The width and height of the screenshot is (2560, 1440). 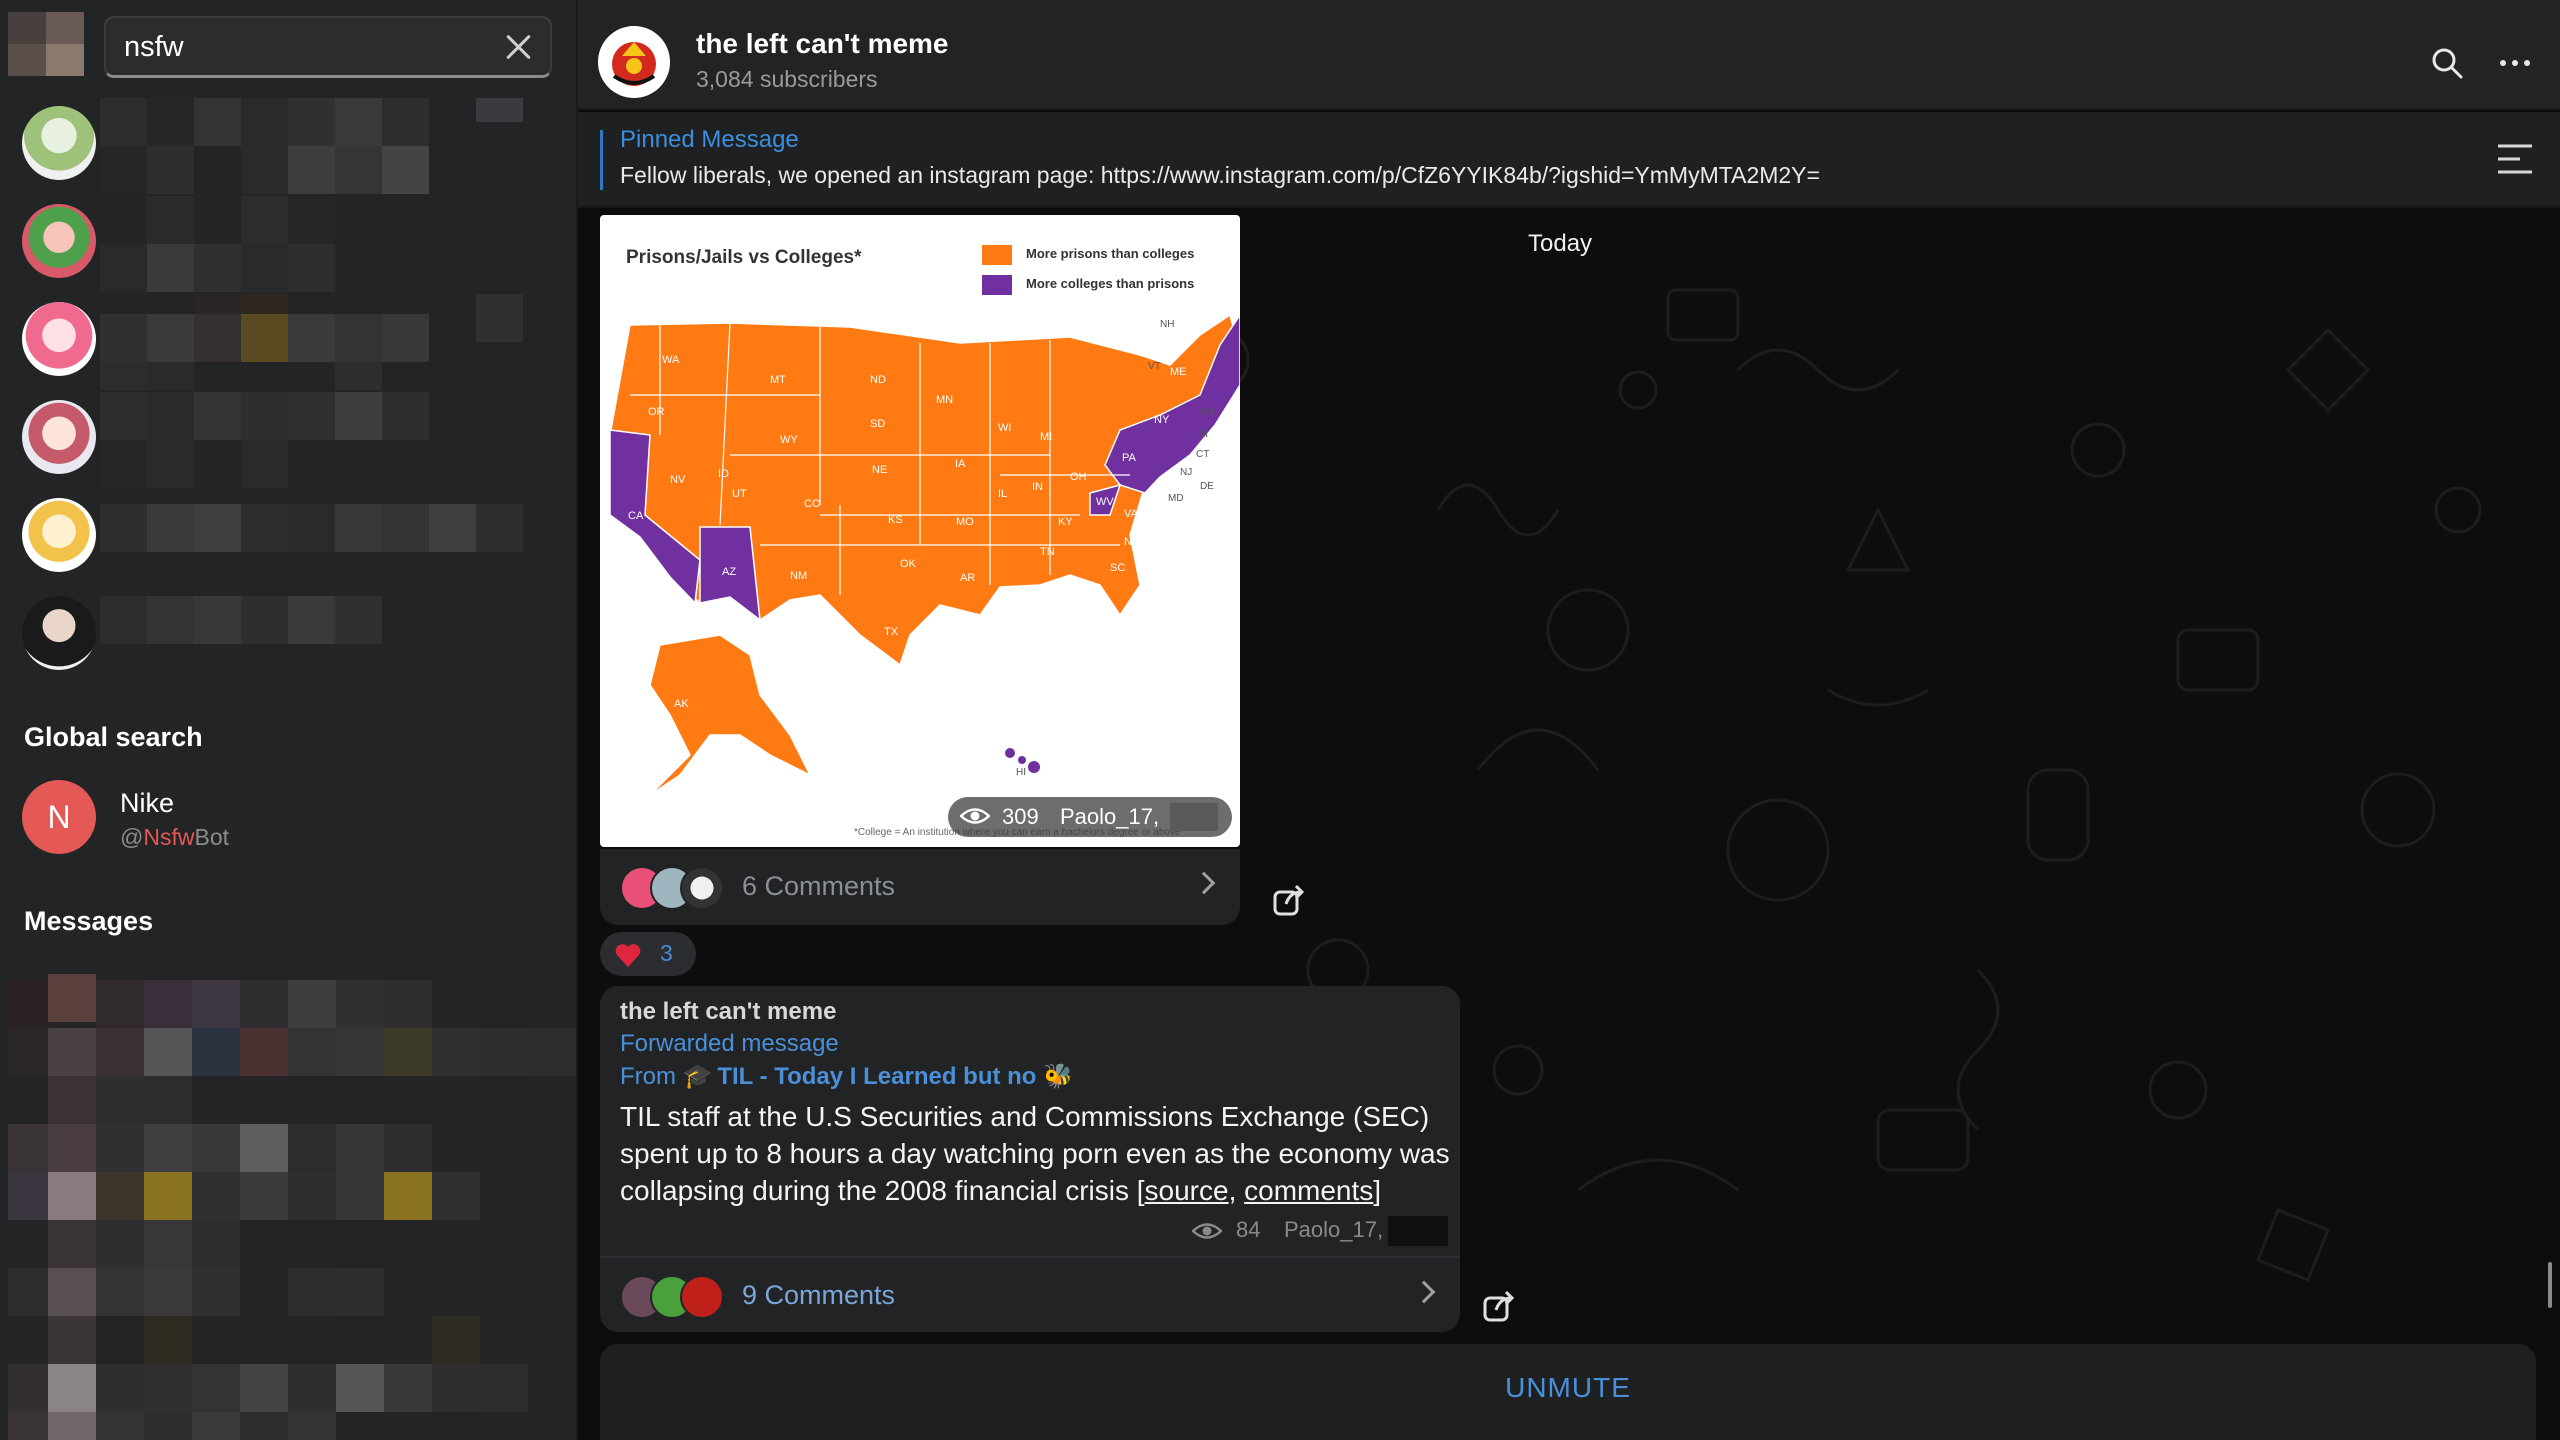 What do you see at coordinates (46, 44) in the screenshot?
I see `menu-avatar` at bounding box center [46, 44].